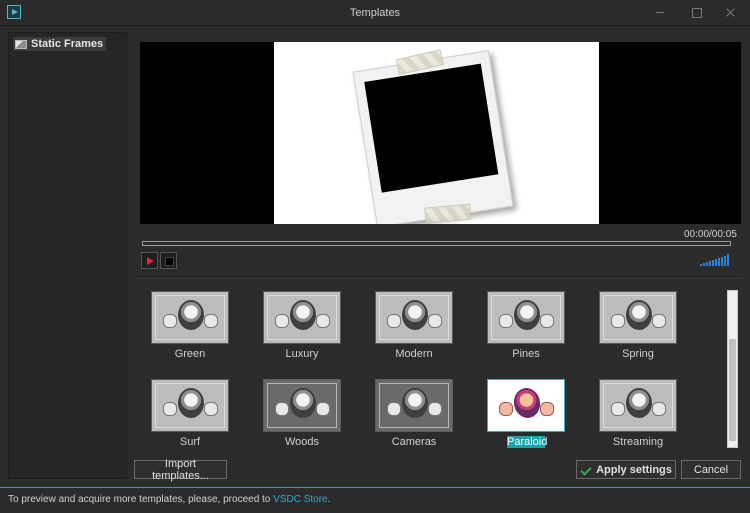 The height and width of the screenshot is (513, 750). I want to click on vsdc-store-link: VSDC Store, so click(300, 499).